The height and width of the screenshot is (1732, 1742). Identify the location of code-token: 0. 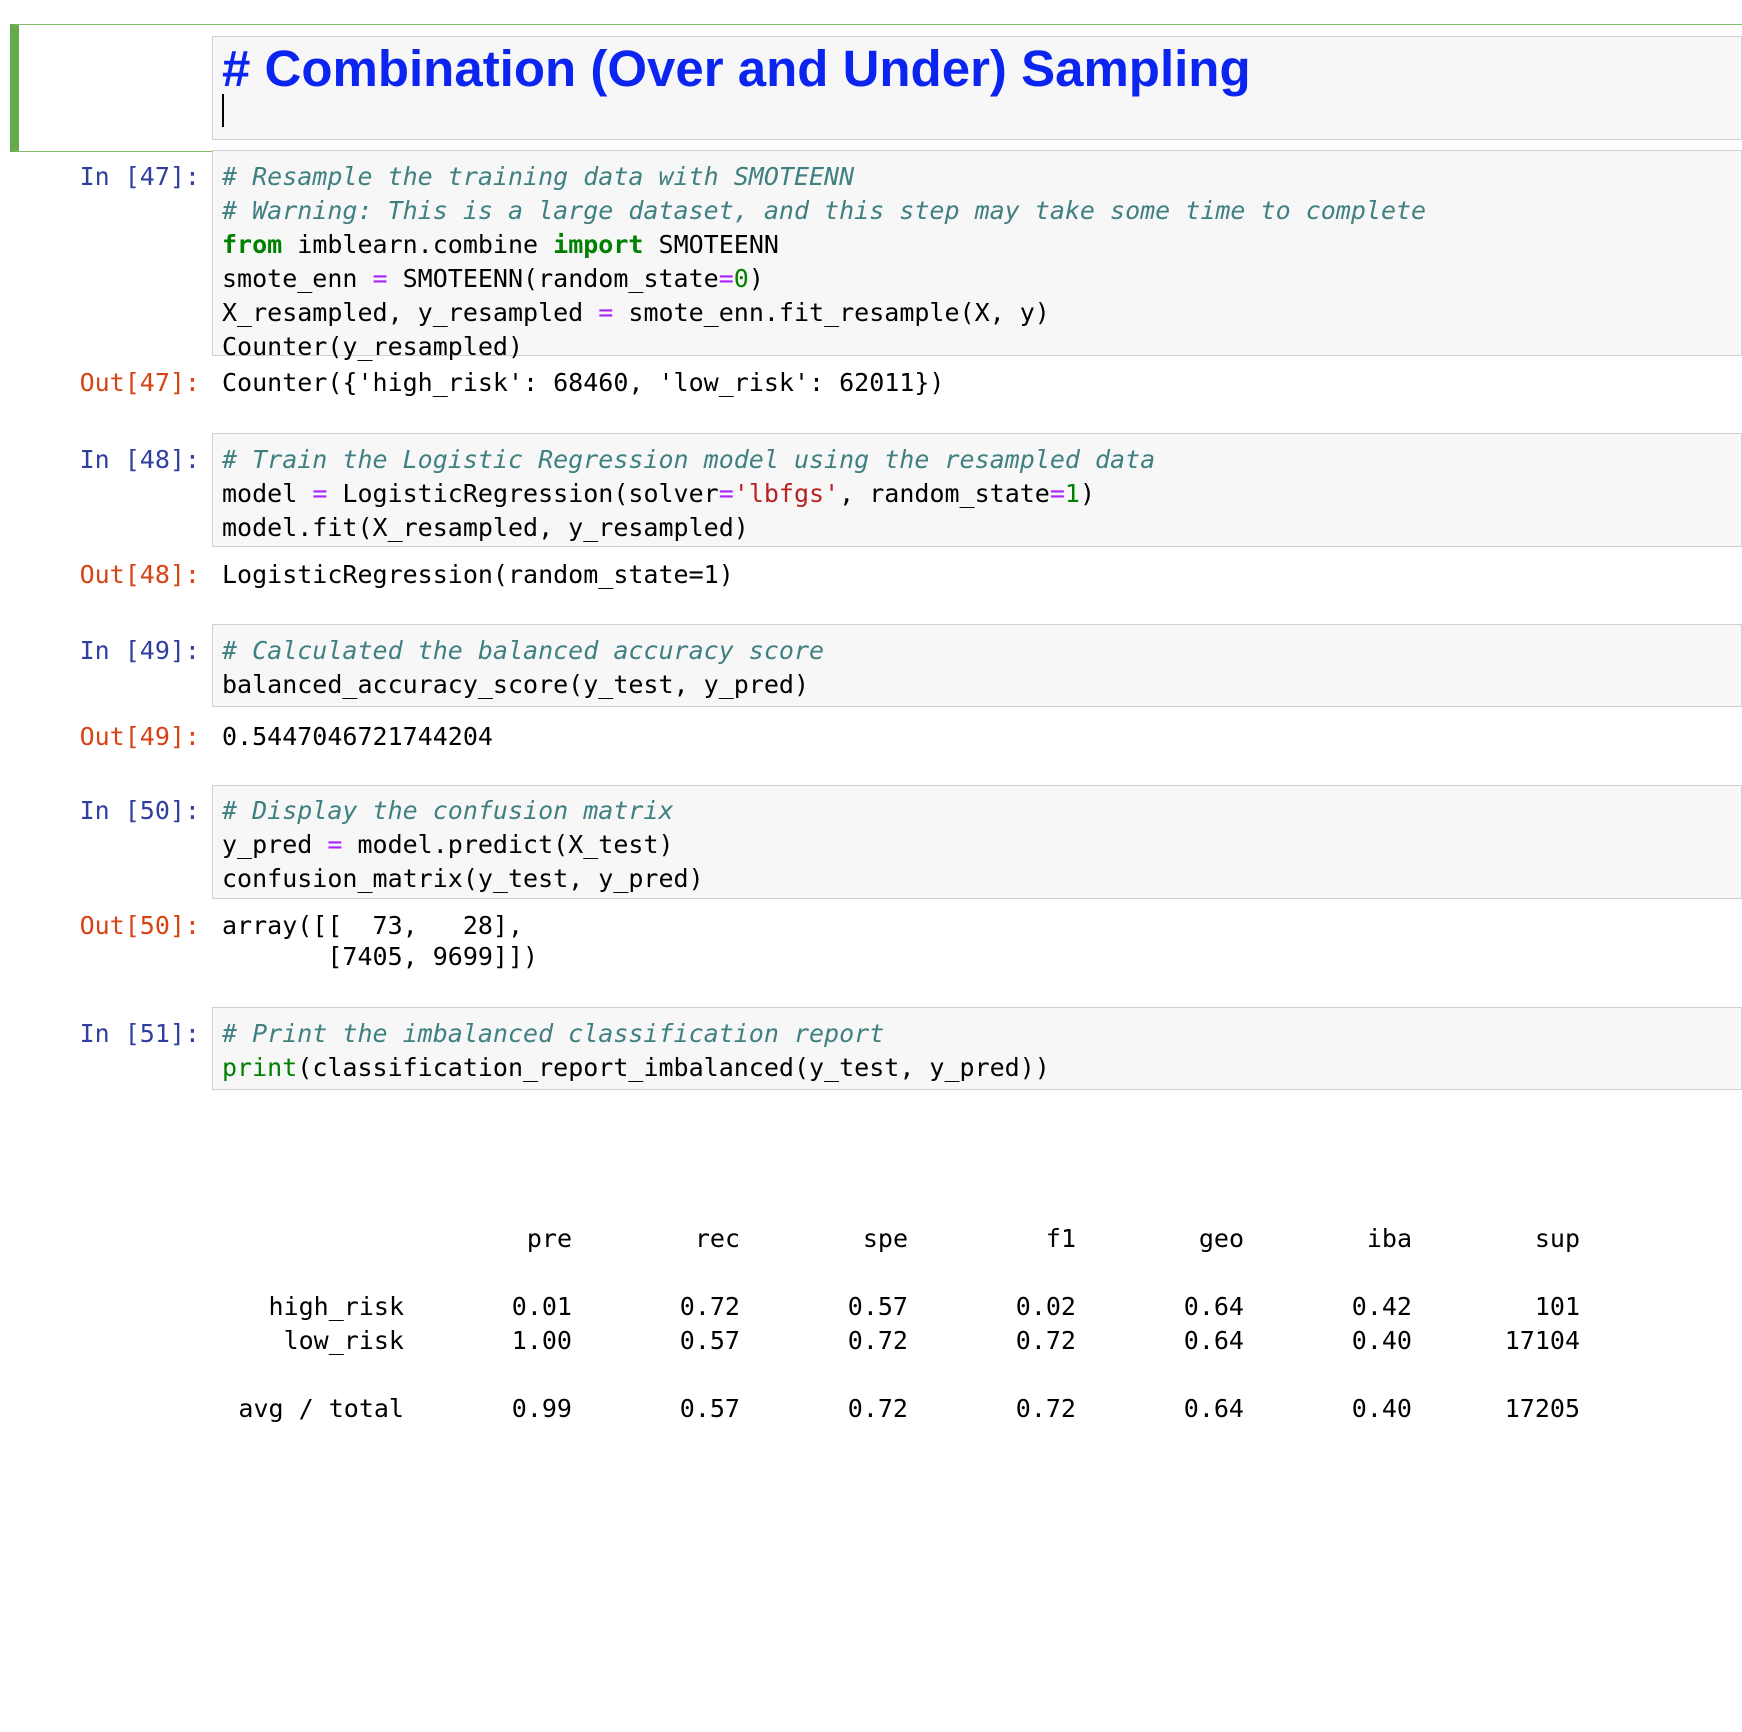
(741, 278).